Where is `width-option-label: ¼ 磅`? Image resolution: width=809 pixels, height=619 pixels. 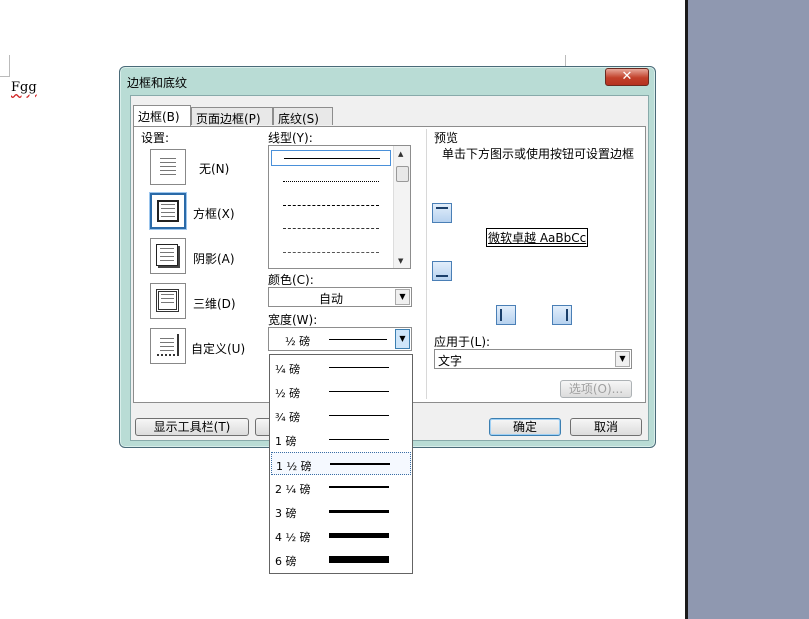
width-option-label: ¼ 磅 is located at coordinates (288, 369).